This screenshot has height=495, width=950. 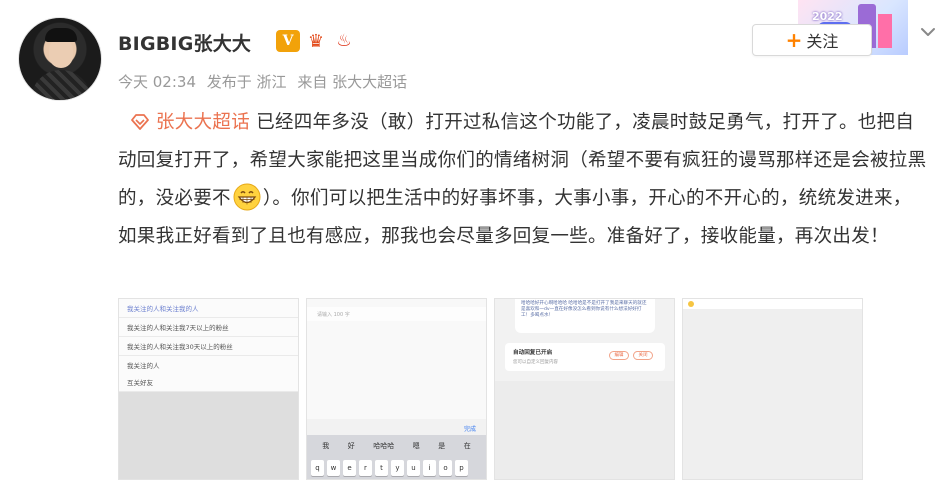 What do you see at coordinates (461, 468) in the screenshot?
I see `key: p` at bounding box center [461, 468].